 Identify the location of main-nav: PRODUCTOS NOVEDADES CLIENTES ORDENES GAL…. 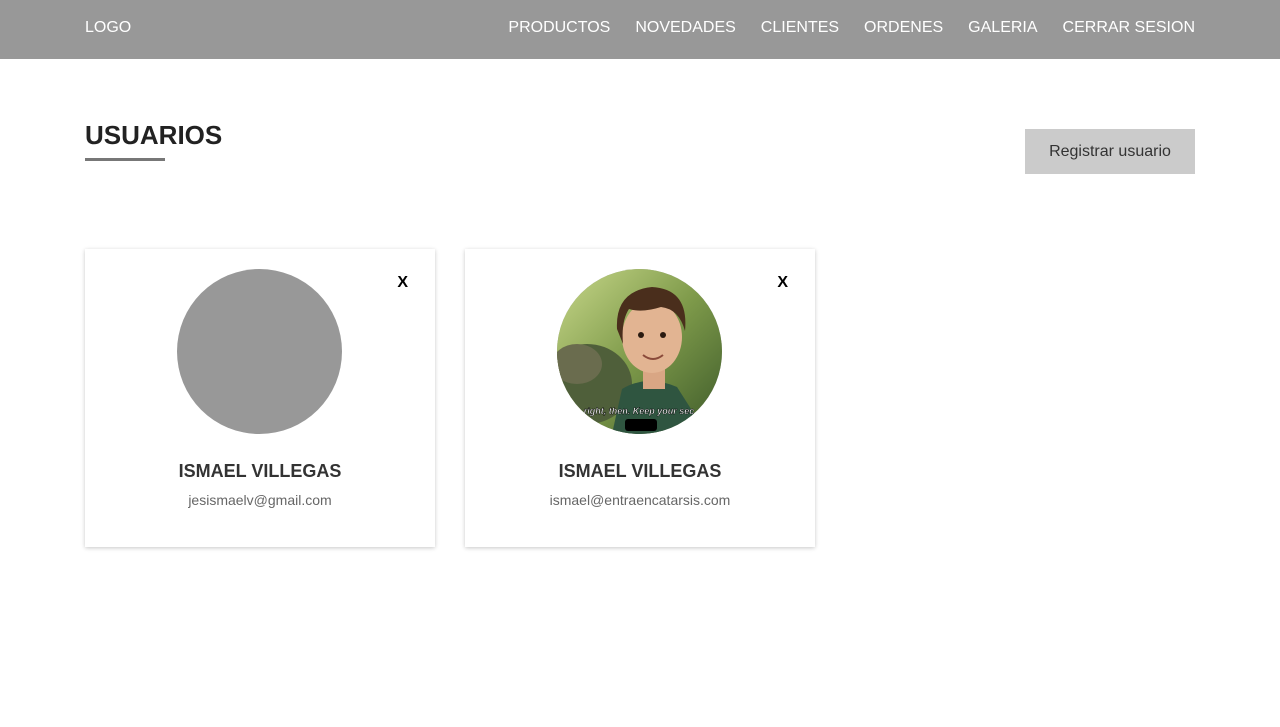
(851, 28).